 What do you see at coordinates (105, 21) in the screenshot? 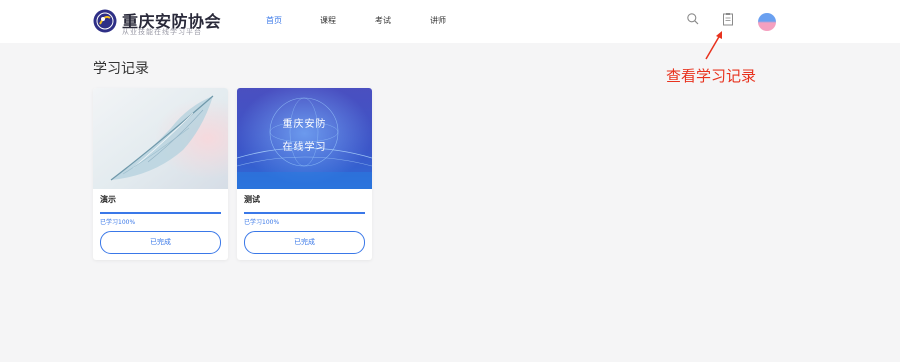
I see `logo-icon` at bounding box center [105, 21].